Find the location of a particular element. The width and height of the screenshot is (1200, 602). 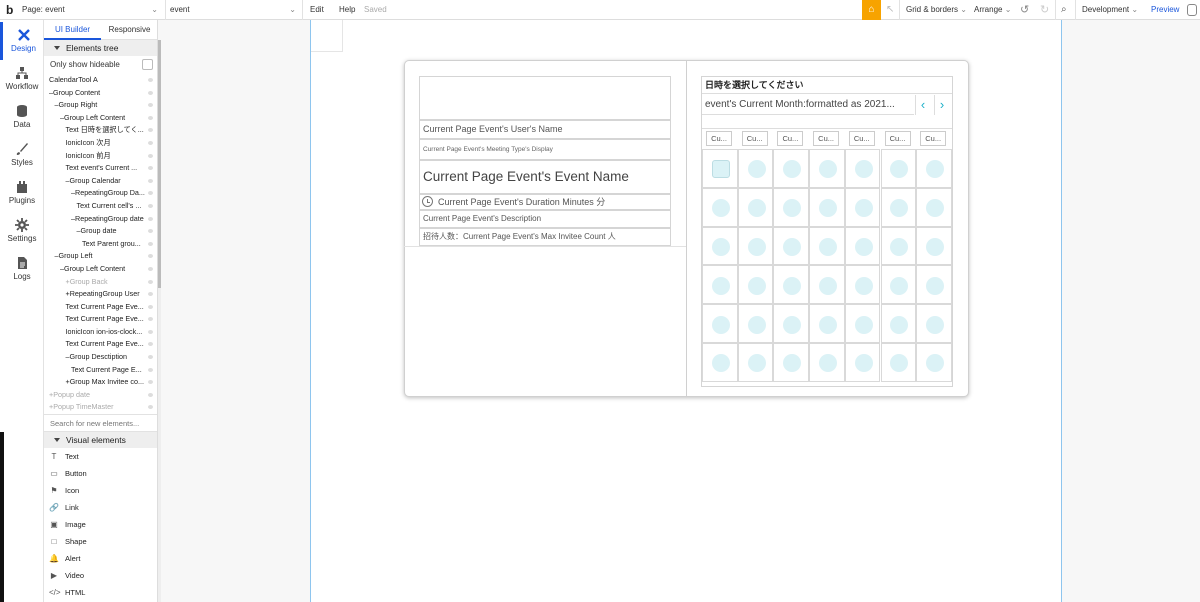

visual-element-text: T Text is located at coordinates (100, 456).